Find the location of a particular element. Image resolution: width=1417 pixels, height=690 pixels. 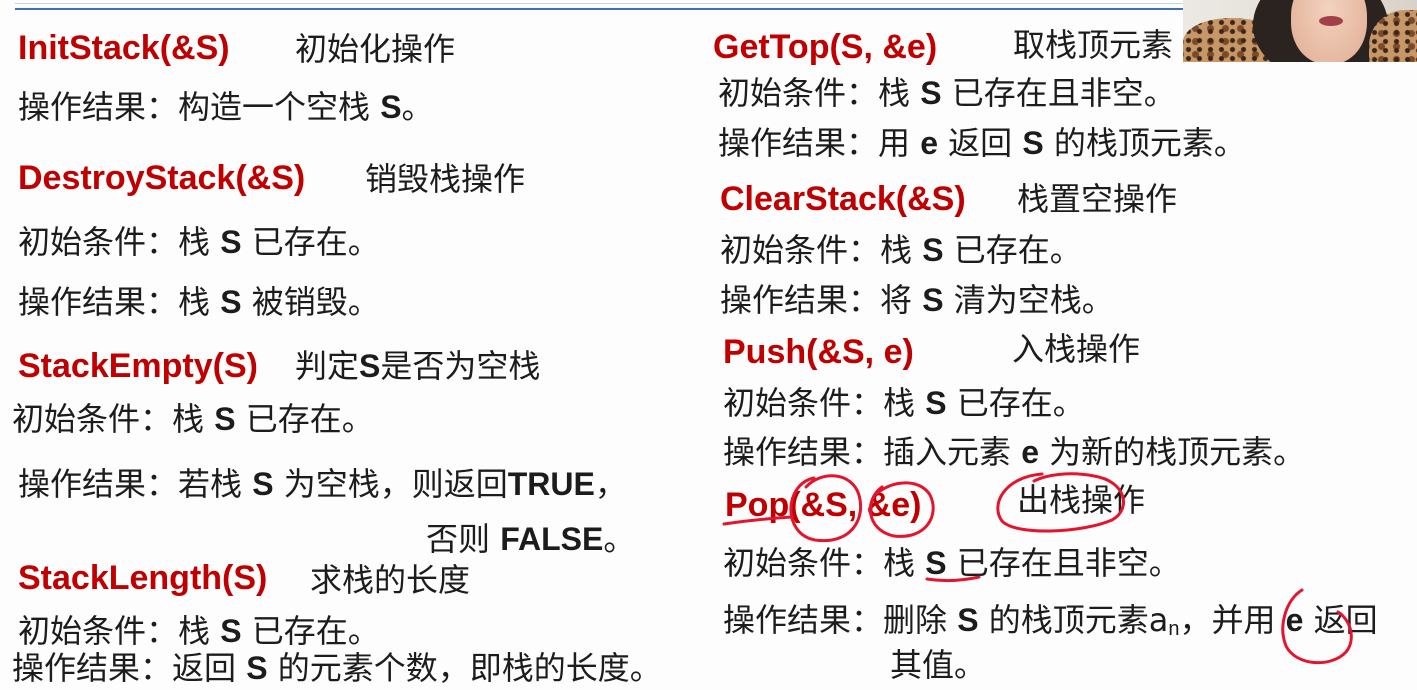

result-text: ，并用 is located at coordinates (1232, 620).